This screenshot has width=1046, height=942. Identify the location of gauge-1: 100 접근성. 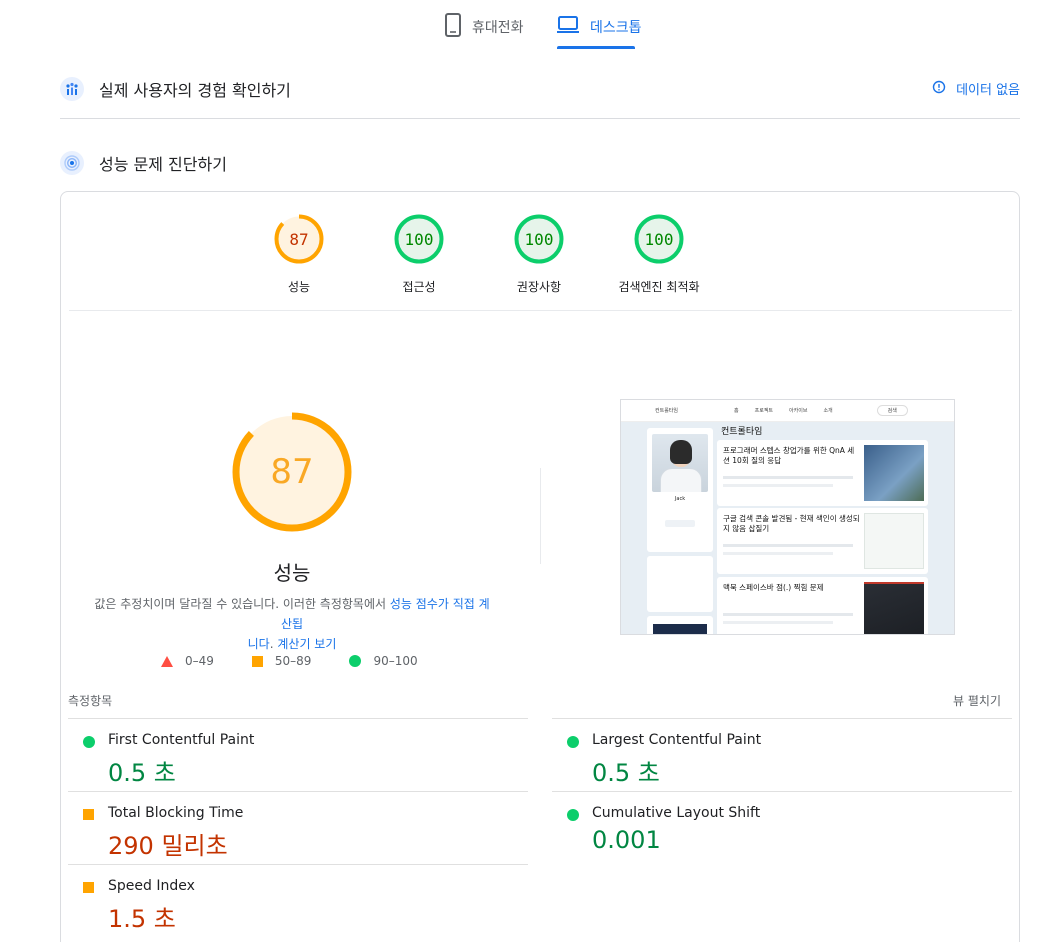
(419, 254).